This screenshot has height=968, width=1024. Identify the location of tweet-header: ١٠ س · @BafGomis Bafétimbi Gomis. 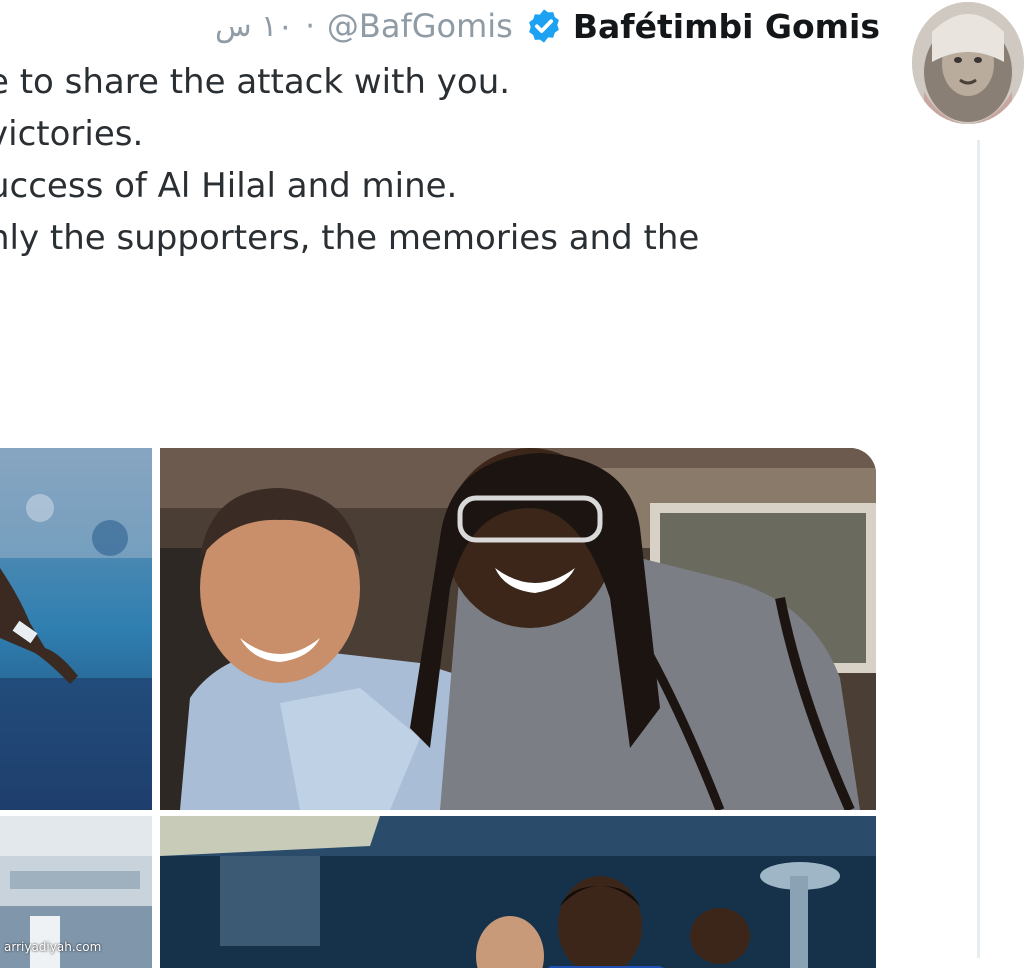
(547, 26).